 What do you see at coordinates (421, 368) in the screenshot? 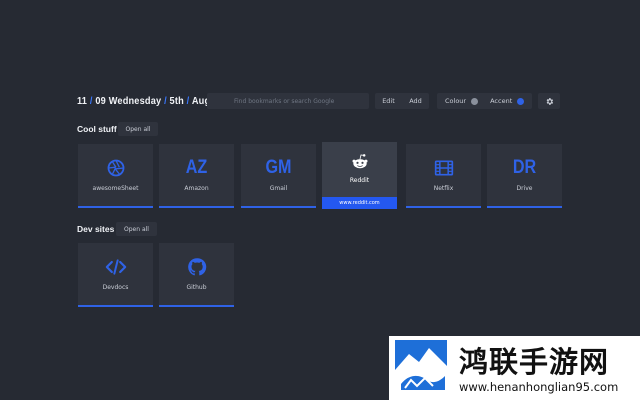
I see `watermark-logo` at bounding box center [421, 368].